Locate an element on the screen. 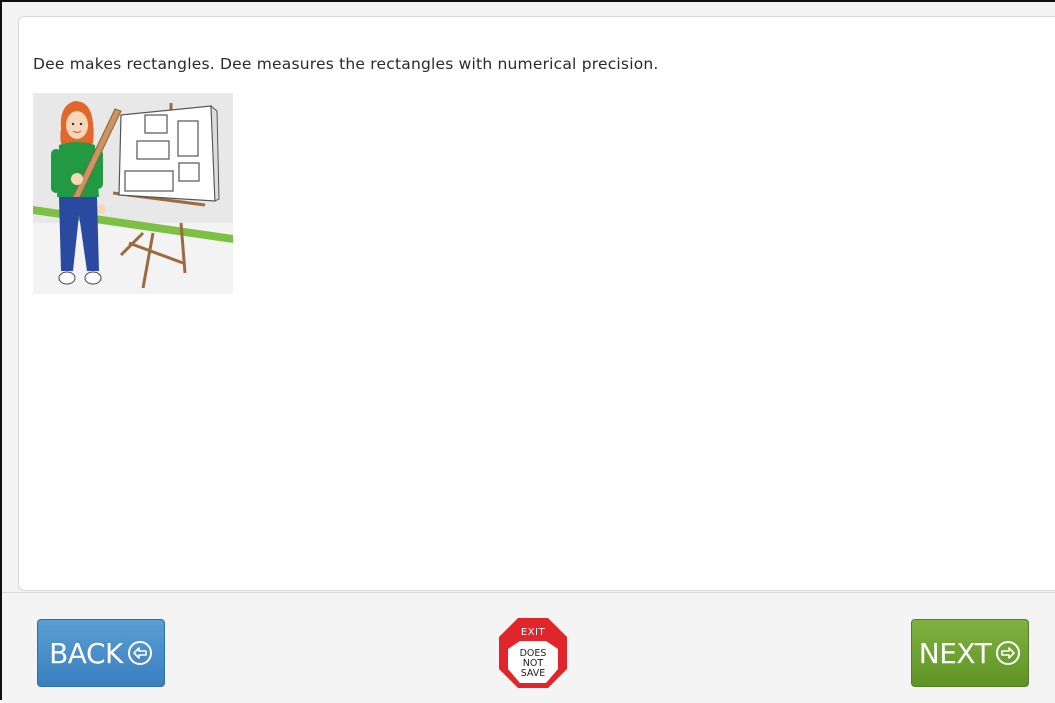  illustration-svg is located at coordinates (133, 193).